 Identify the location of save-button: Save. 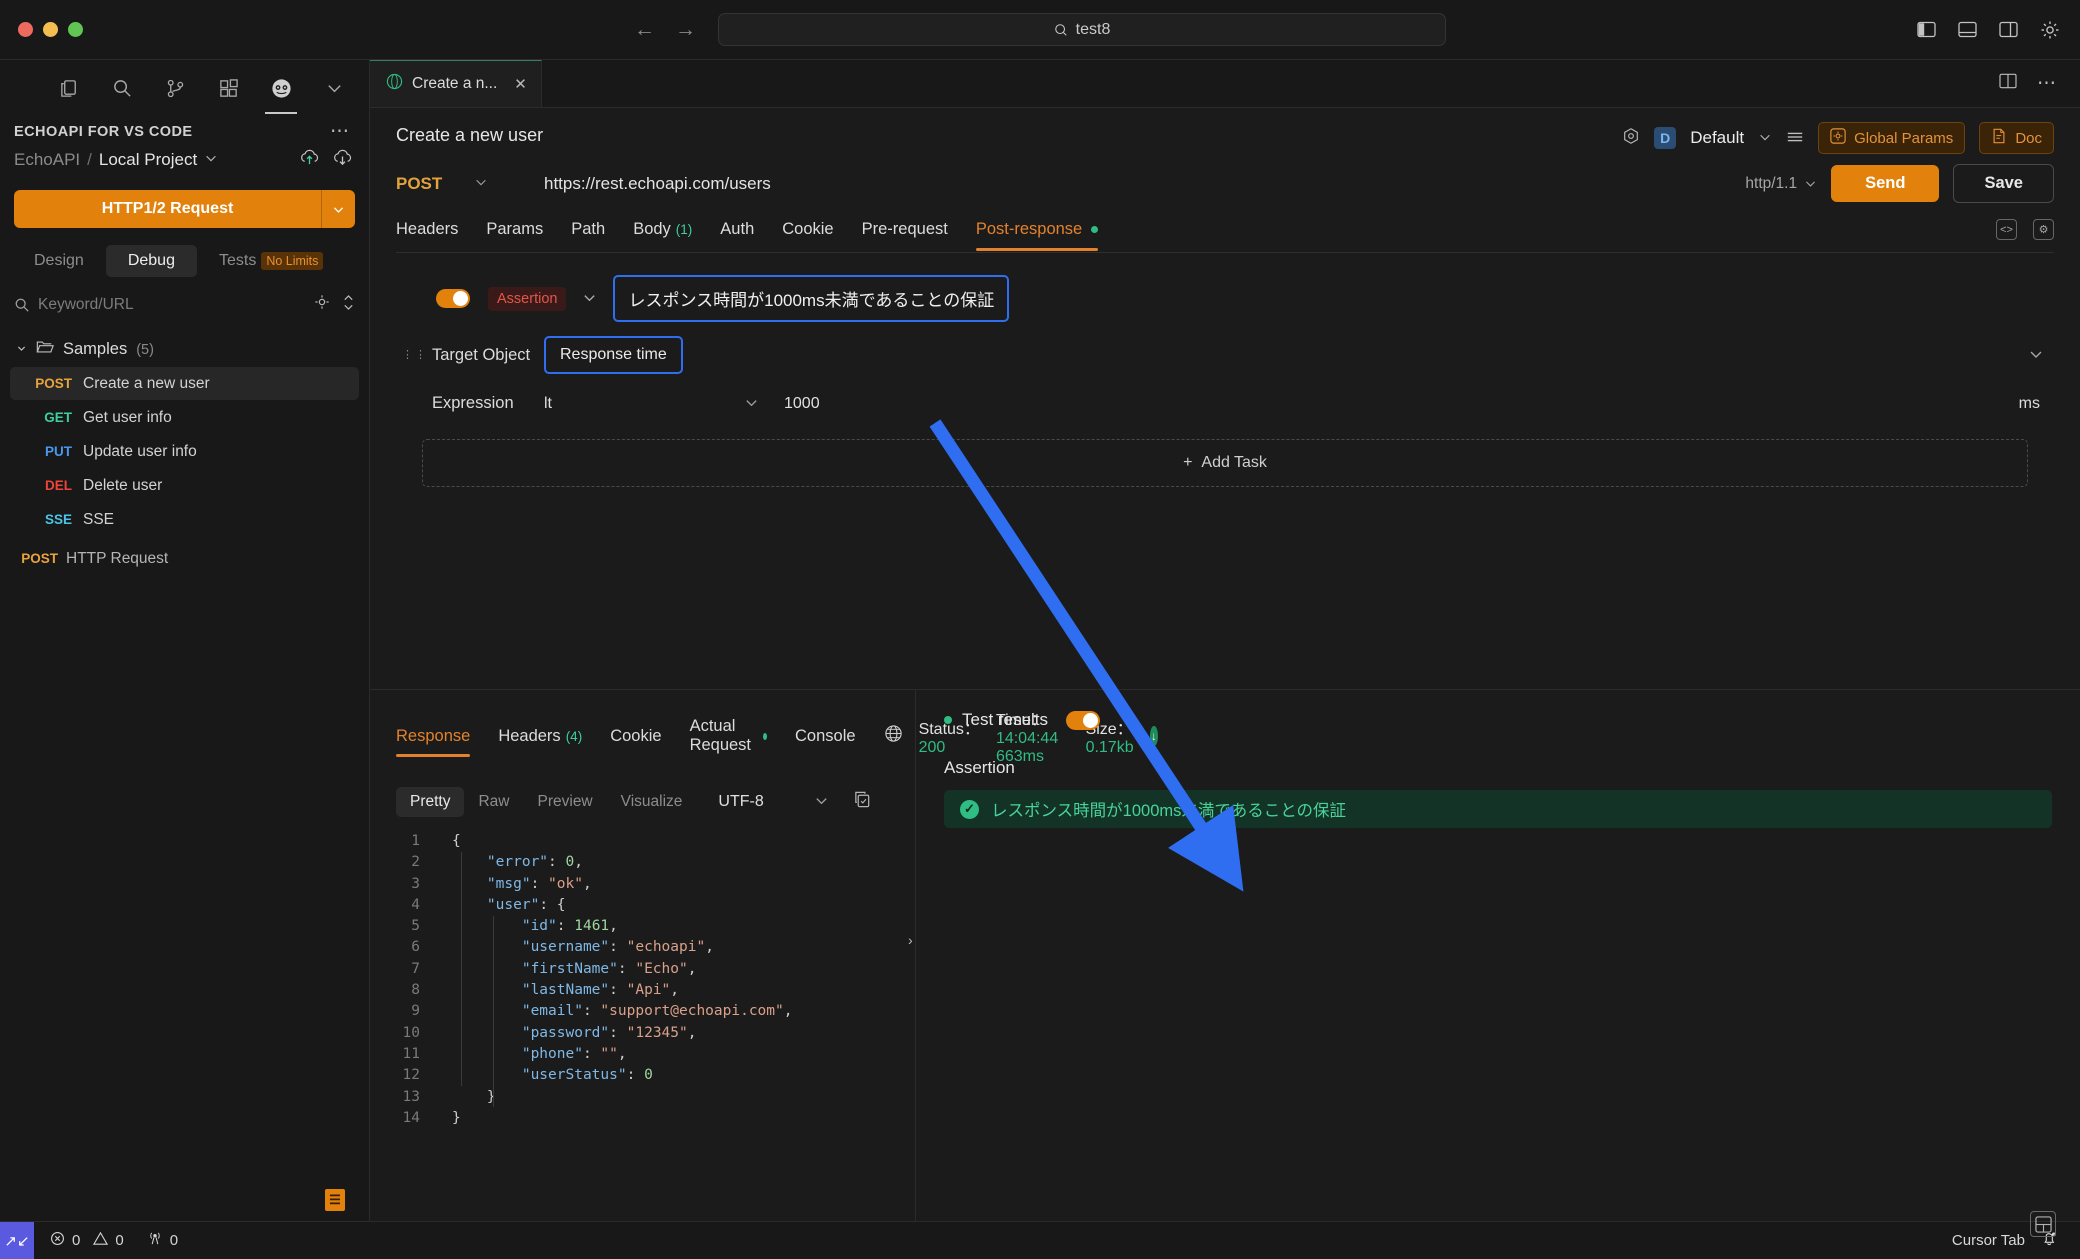
(2003, 183).